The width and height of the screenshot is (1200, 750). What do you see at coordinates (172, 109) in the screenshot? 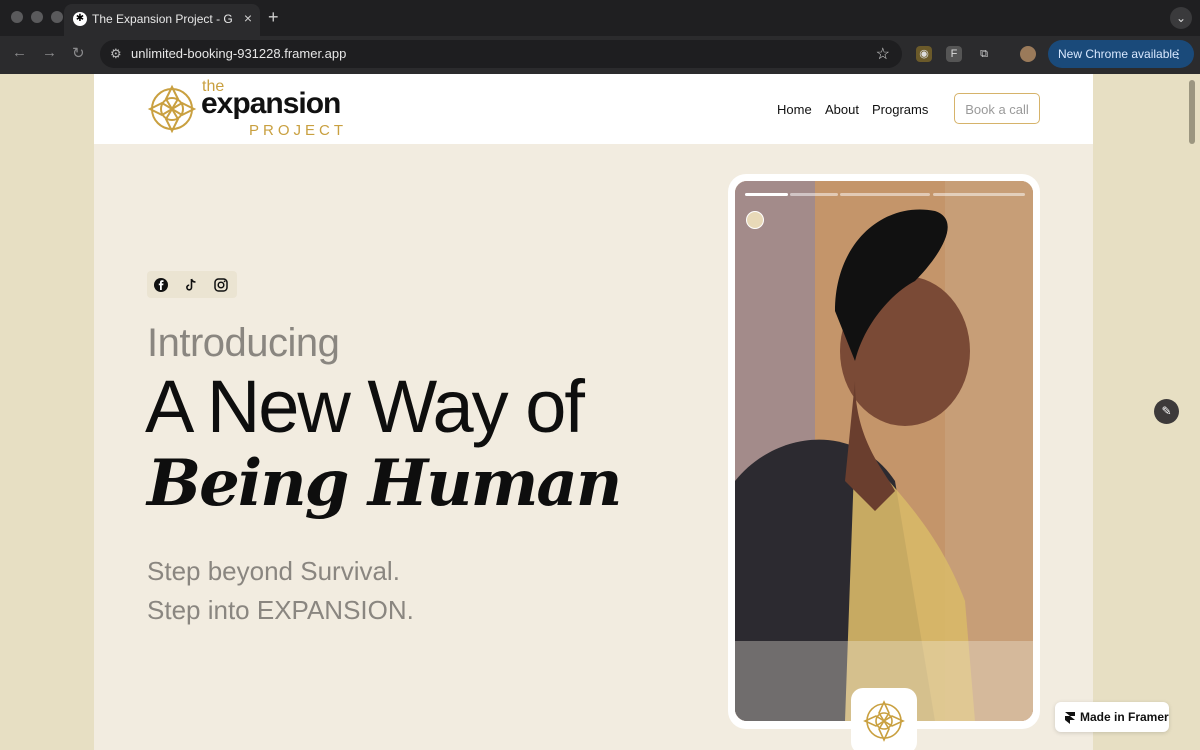
I see `mandala-logo-icon` at bounding box center [172, 109].